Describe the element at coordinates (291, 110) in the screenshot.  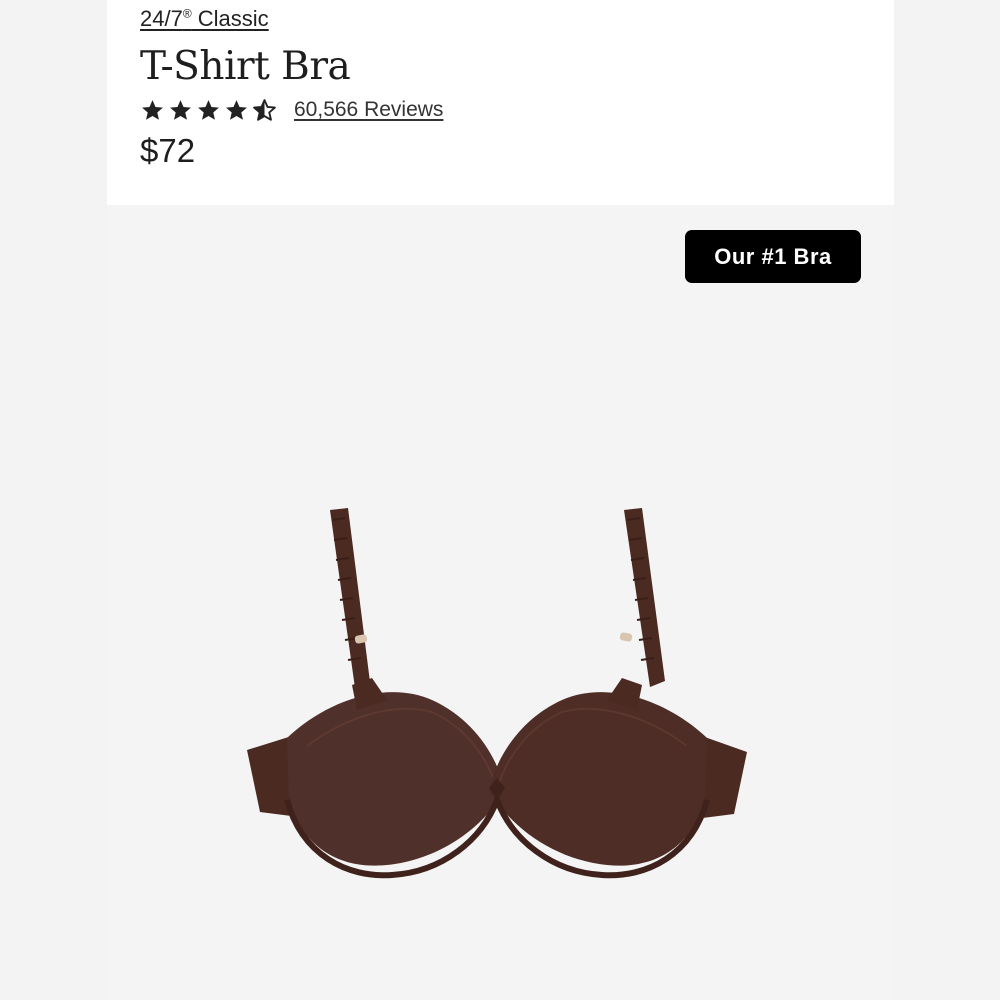
I see `rating-row: 60,566 Reviews` at that location.